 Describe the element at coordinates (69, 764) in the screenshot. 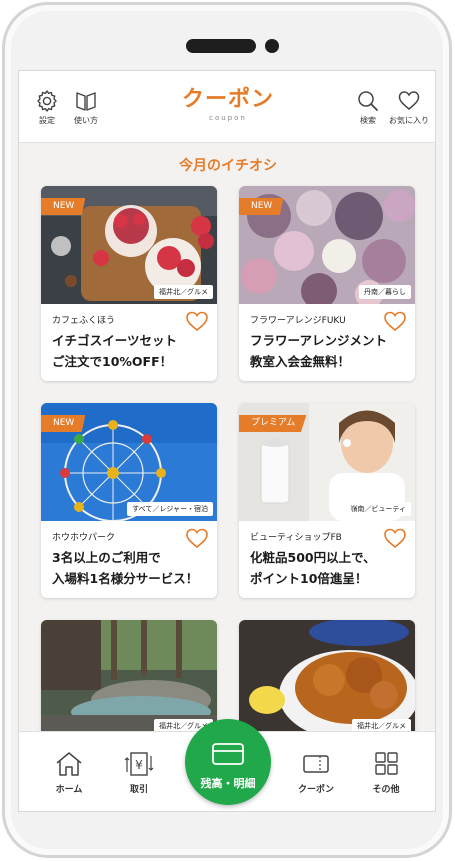

I see `home-icon` at that location.